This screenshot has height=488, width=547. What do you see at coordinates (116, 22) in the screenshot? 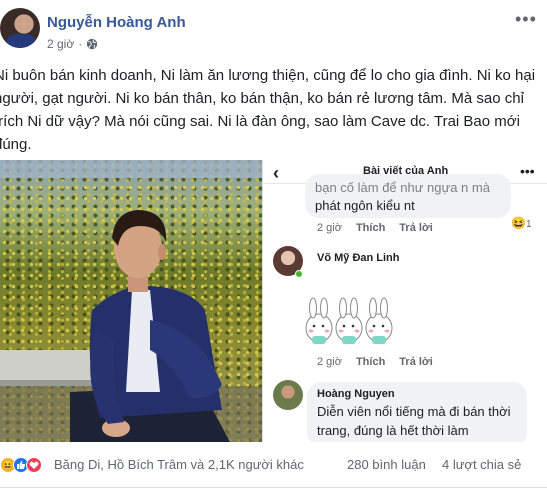
I see `author-name: Nguyễn Hoàng Anh` at bounding box center [116, 22].